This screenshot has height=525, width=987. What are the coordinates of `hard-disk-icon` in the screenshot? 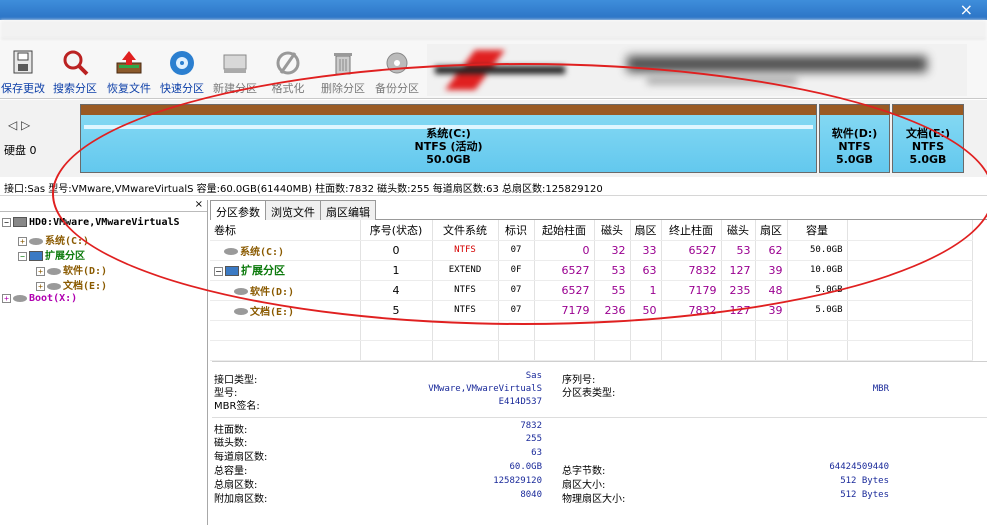 It's located at (20, 222).